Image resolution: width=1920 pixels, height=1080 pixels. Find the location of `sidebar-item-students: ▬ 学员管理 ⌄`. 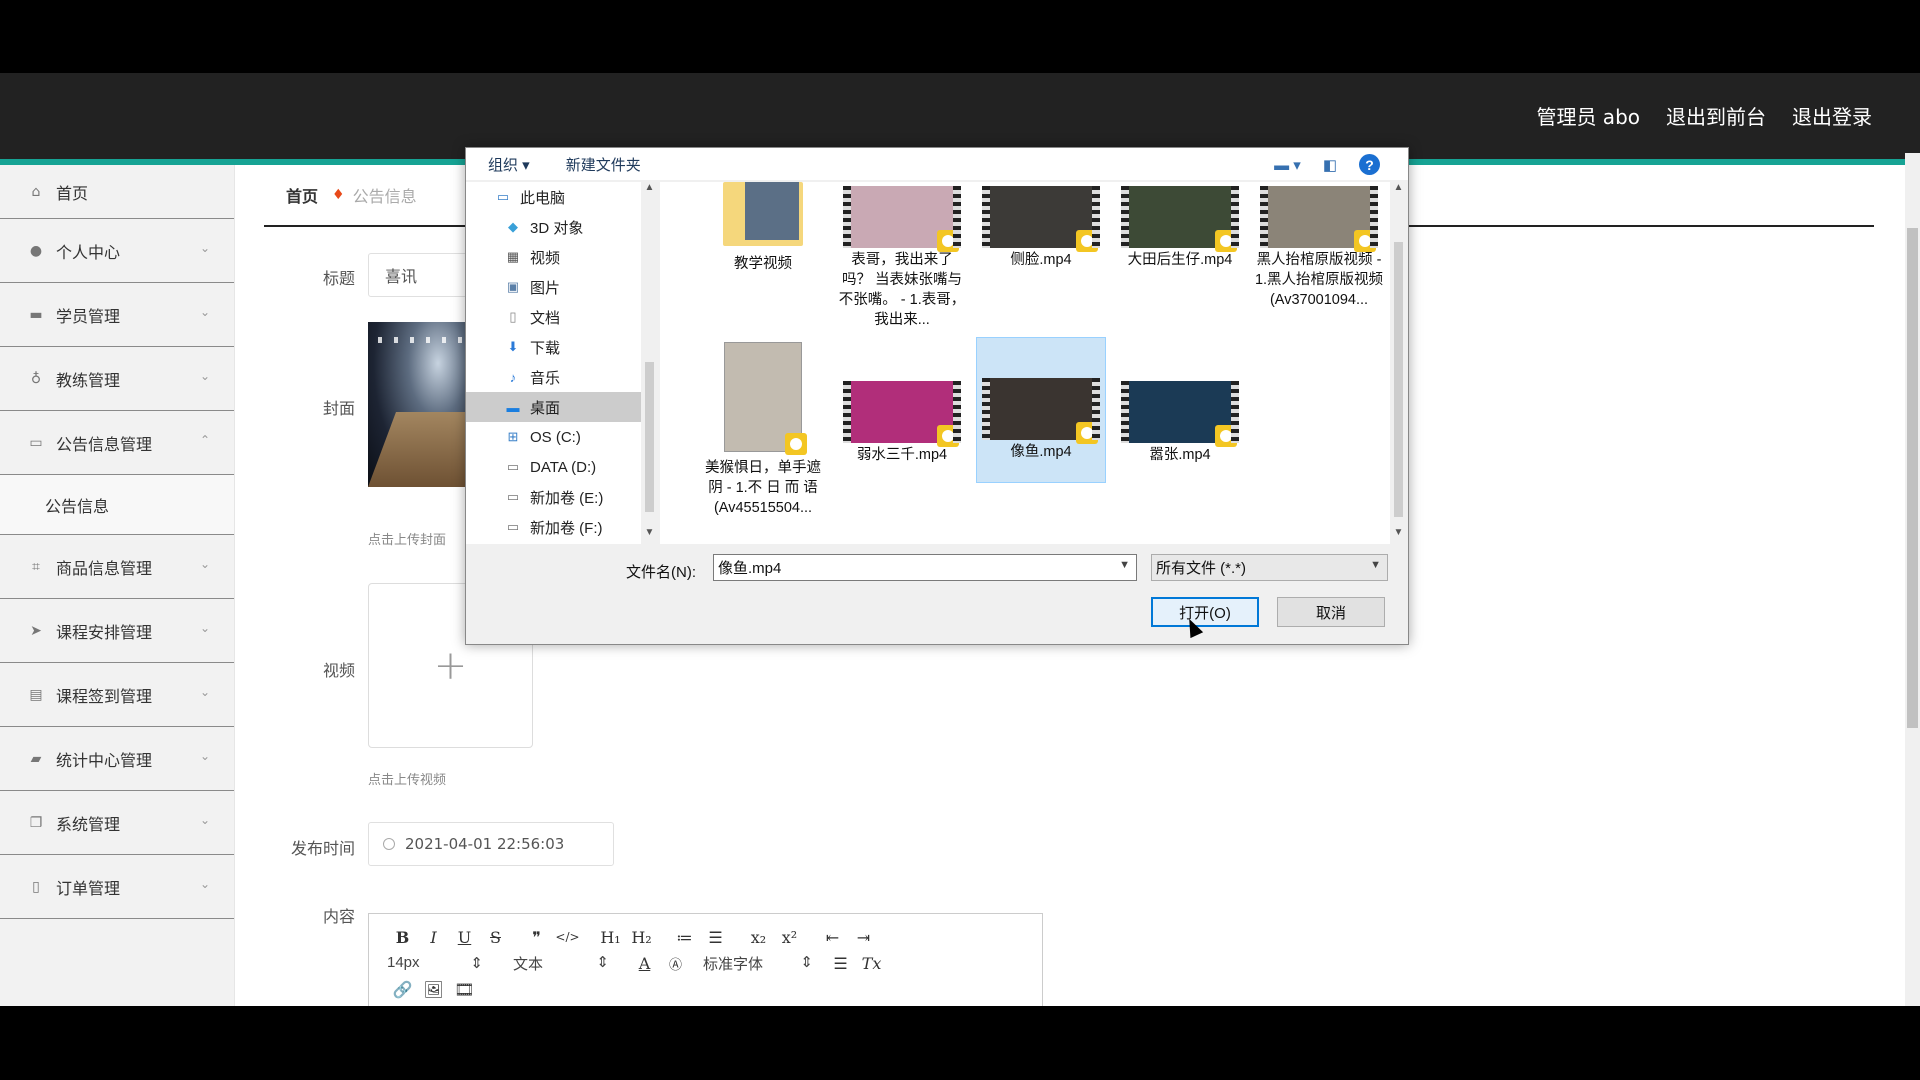

sidebar-item-students: ▬ 学员管理 ⌄ is located at coordinates (117, 315).